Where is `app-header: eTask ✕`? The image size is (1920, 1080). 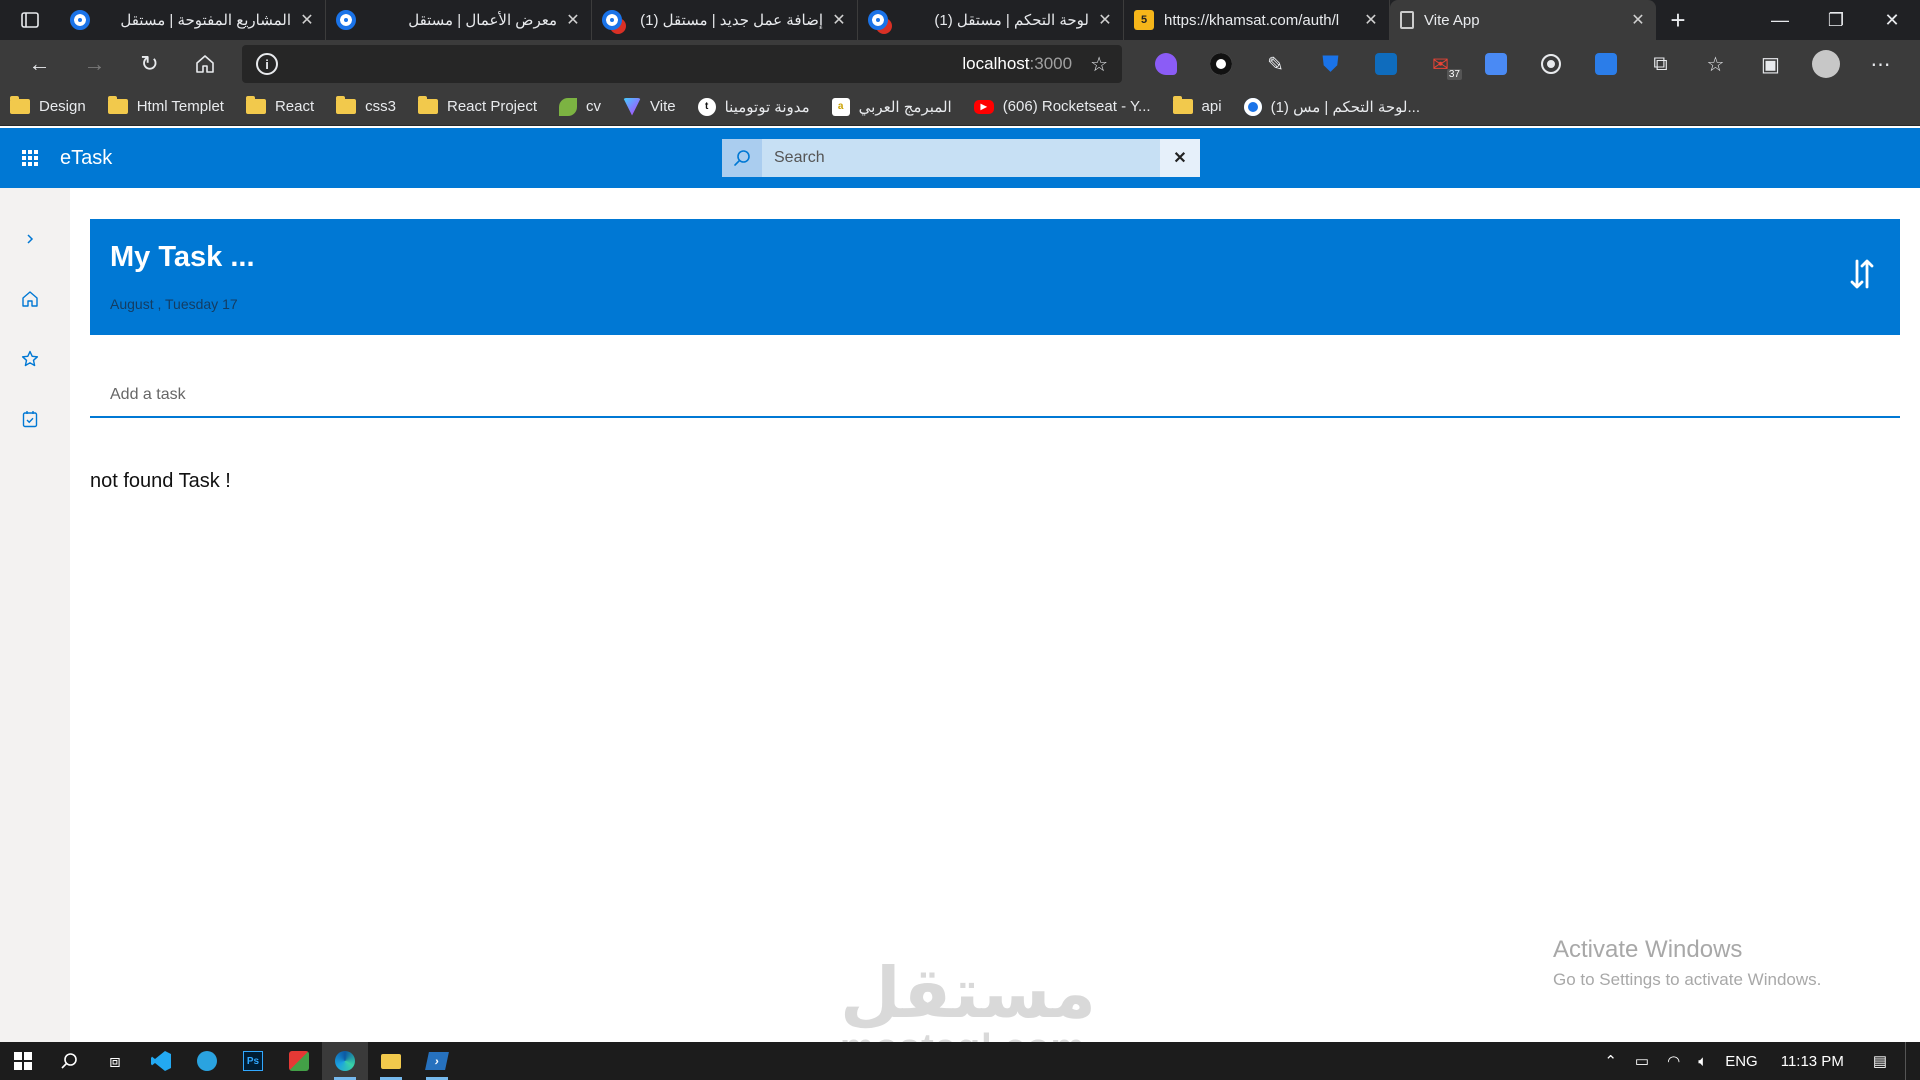
app-header: eTask ✕ is located at coordinates (960, 158).